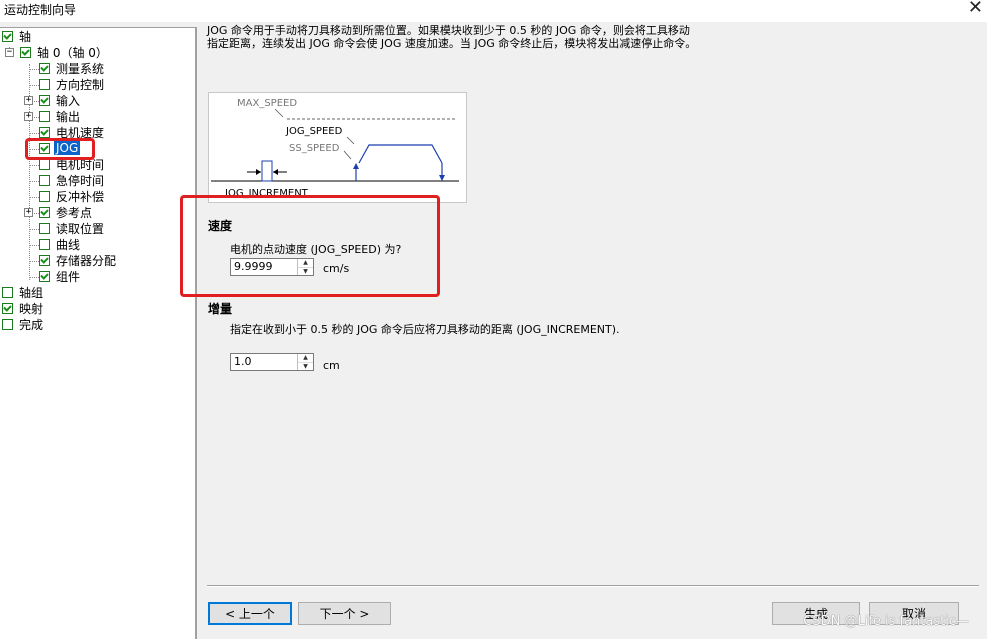 This screenshot has height=639, width=987. What do you see at coordinates (60, 100) in the screenshot?
I see `tree-item-inputs: 输入` at bounding box center [60, 100].